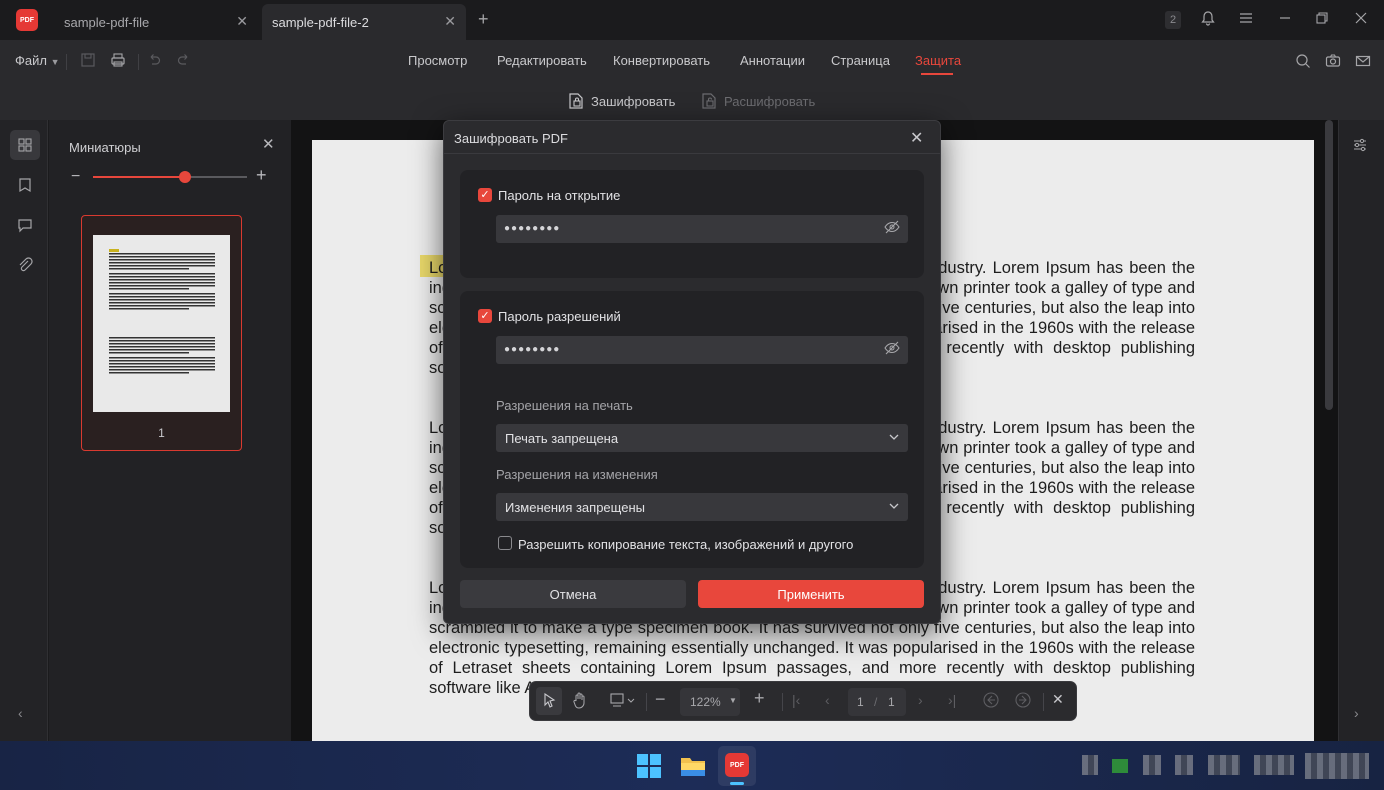  Describe the element at coordinates (827, 700) in the screenshot. I see `prev-page-icon: ‹` at that location.